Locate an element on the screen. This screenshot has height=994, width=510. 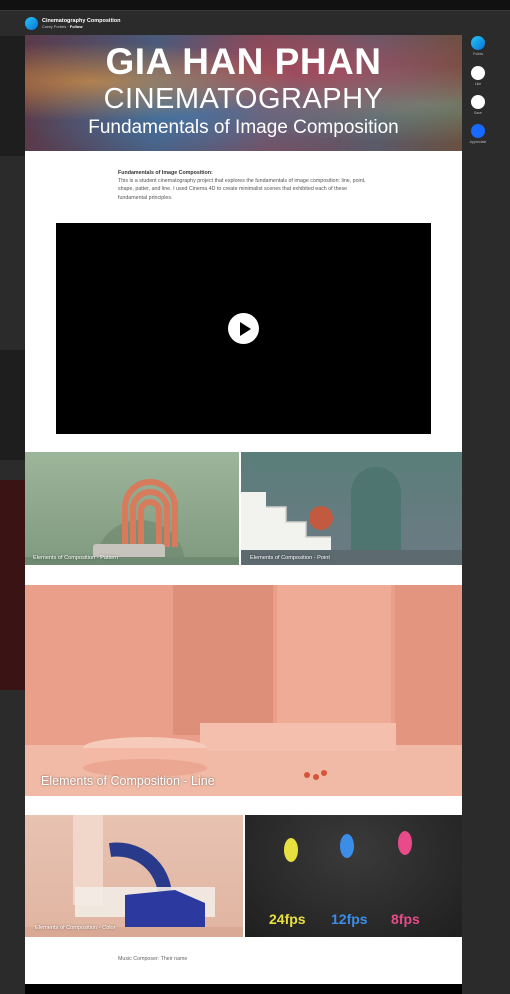
save-icon is located at coordinates (478, 102).